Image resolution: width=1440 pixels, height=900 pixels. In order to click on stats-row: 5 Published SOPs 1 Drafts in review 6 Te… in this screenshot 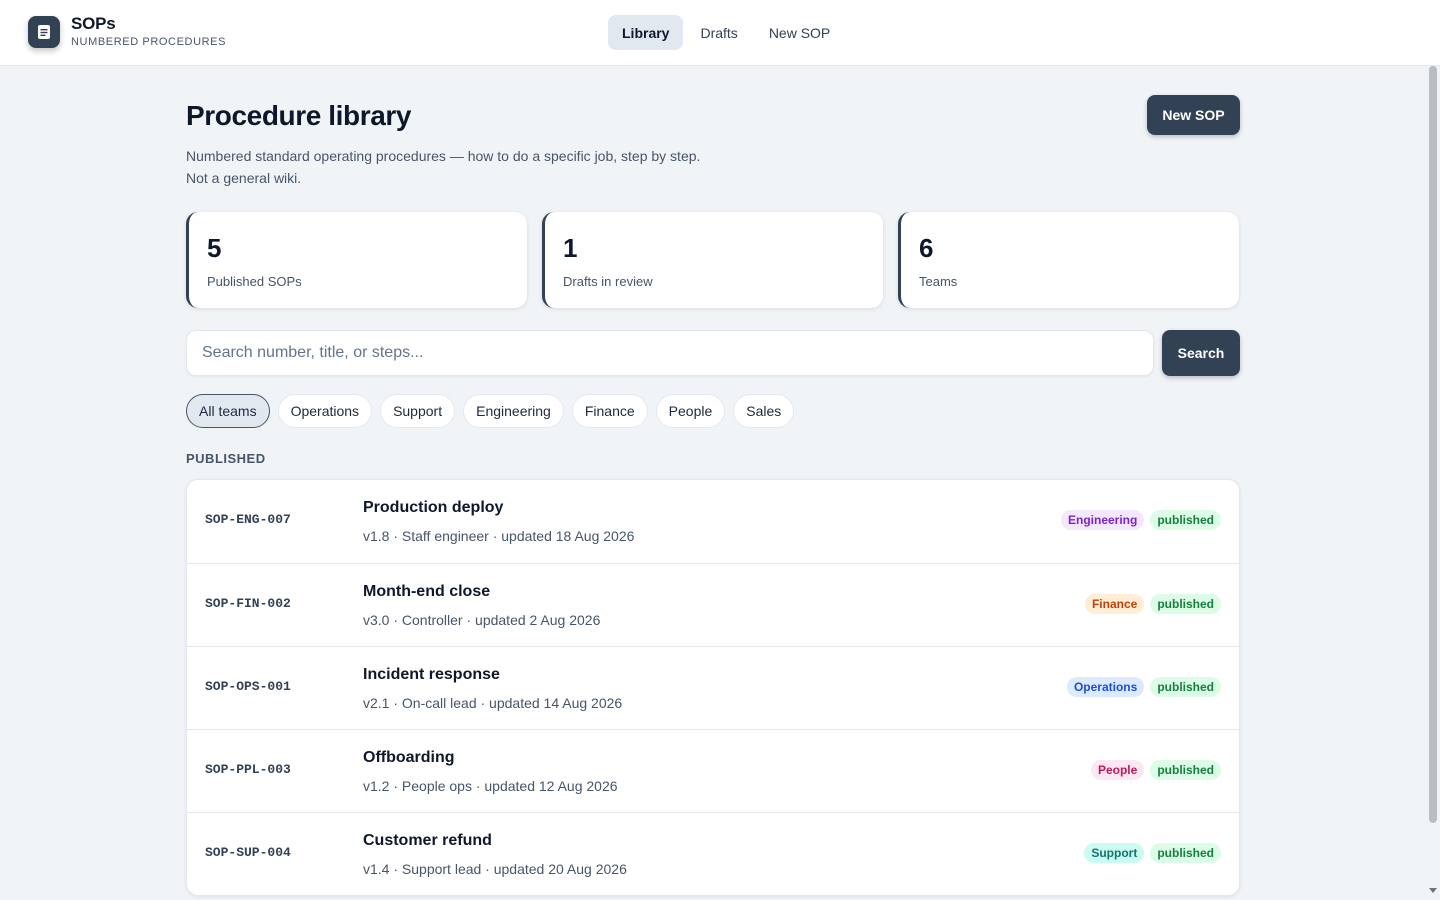, I will do `click(713, 260)`.